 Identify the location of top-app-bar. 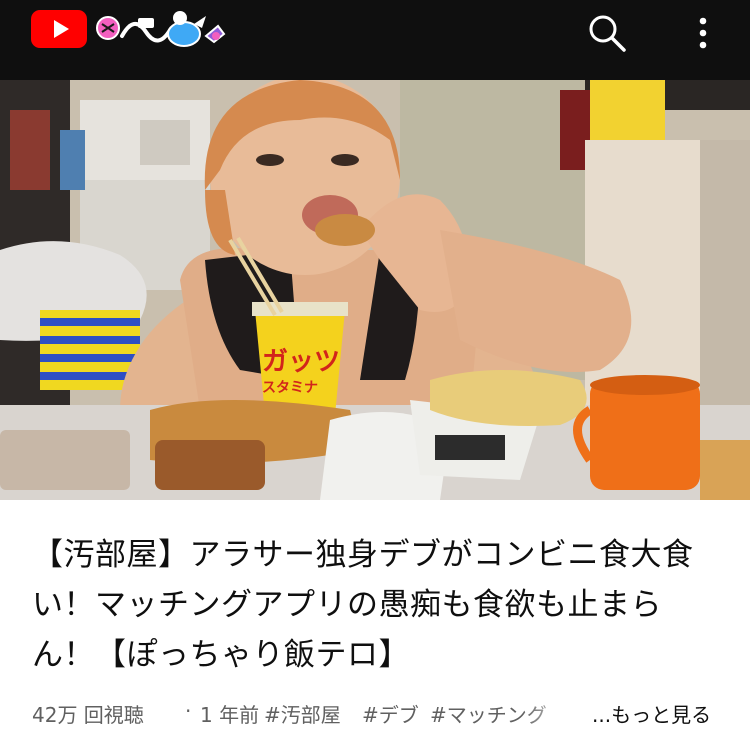
(375, 40).